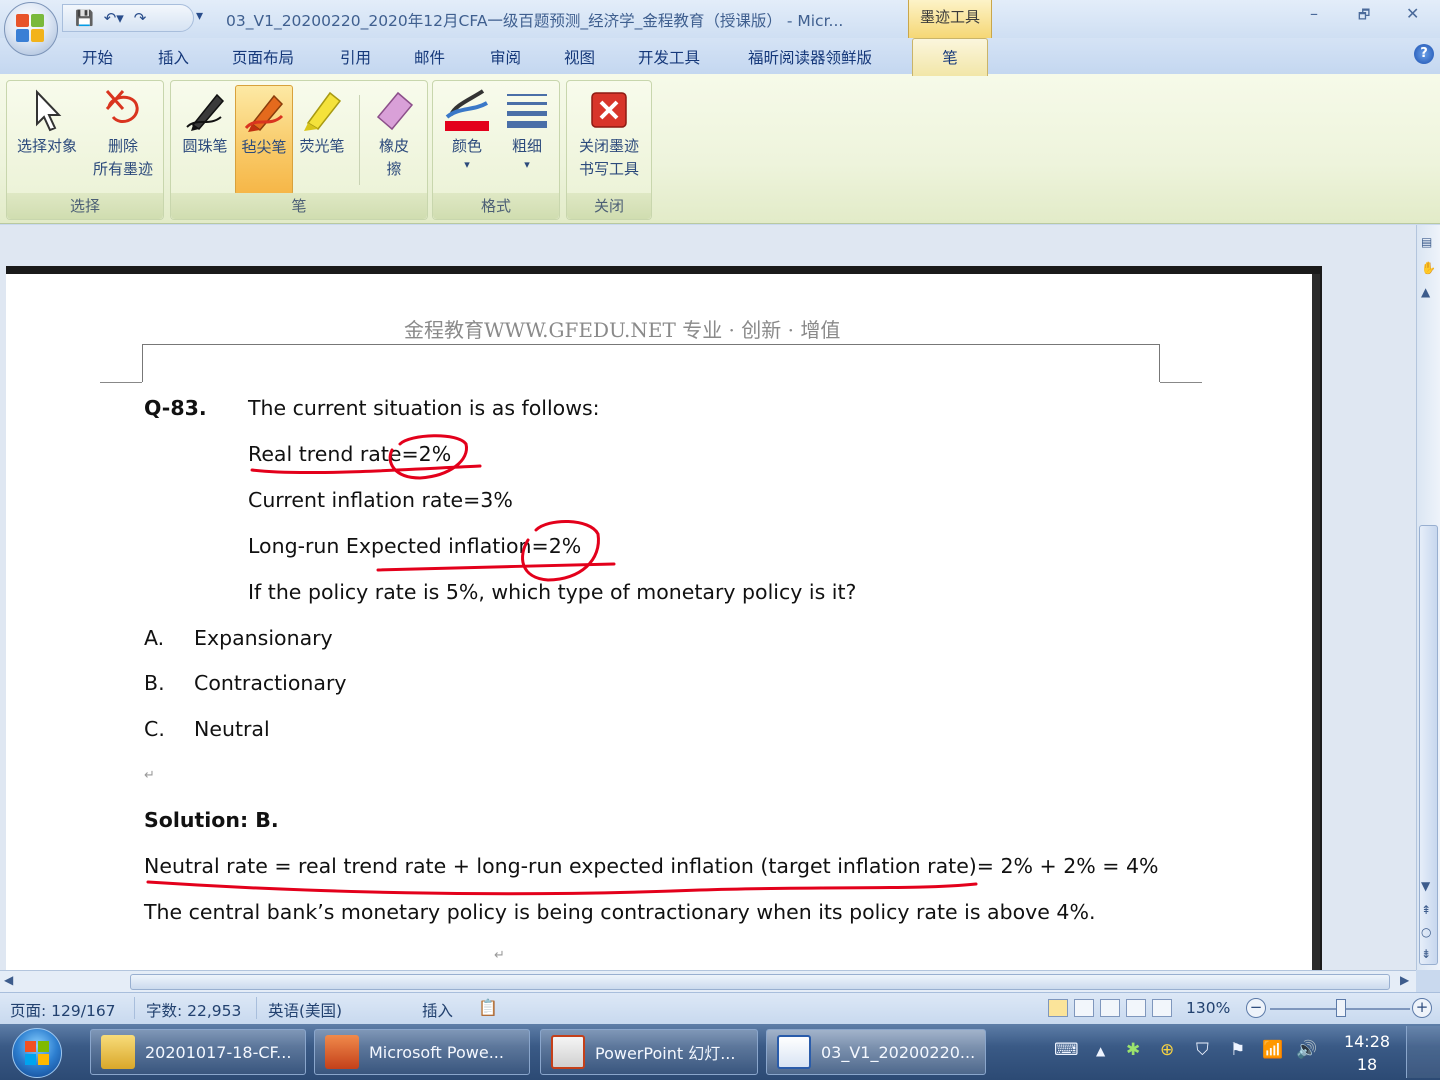  Describe the element at coordinates (359, 140) in the screenshot. I see `pen-group-separator` at that location.